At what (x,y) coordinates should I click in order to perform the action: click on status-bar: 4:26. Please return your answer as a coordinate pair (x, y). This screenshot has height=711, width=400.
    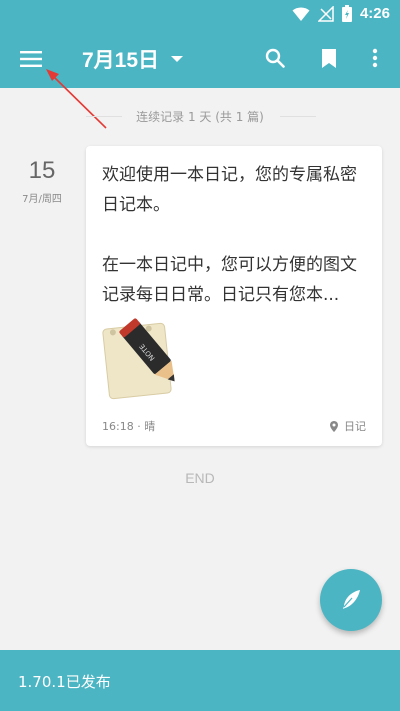
    Looking at the image, I should click on (200, 14).